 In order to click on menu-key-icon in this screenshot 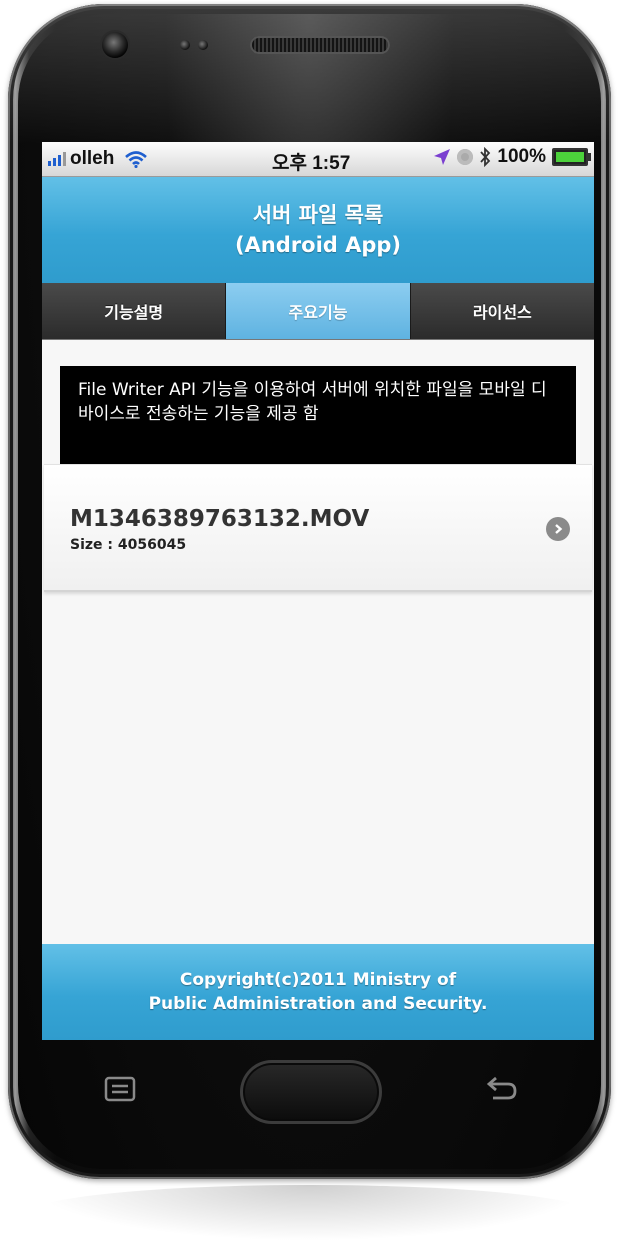, I will do `click(120, 1089)`.